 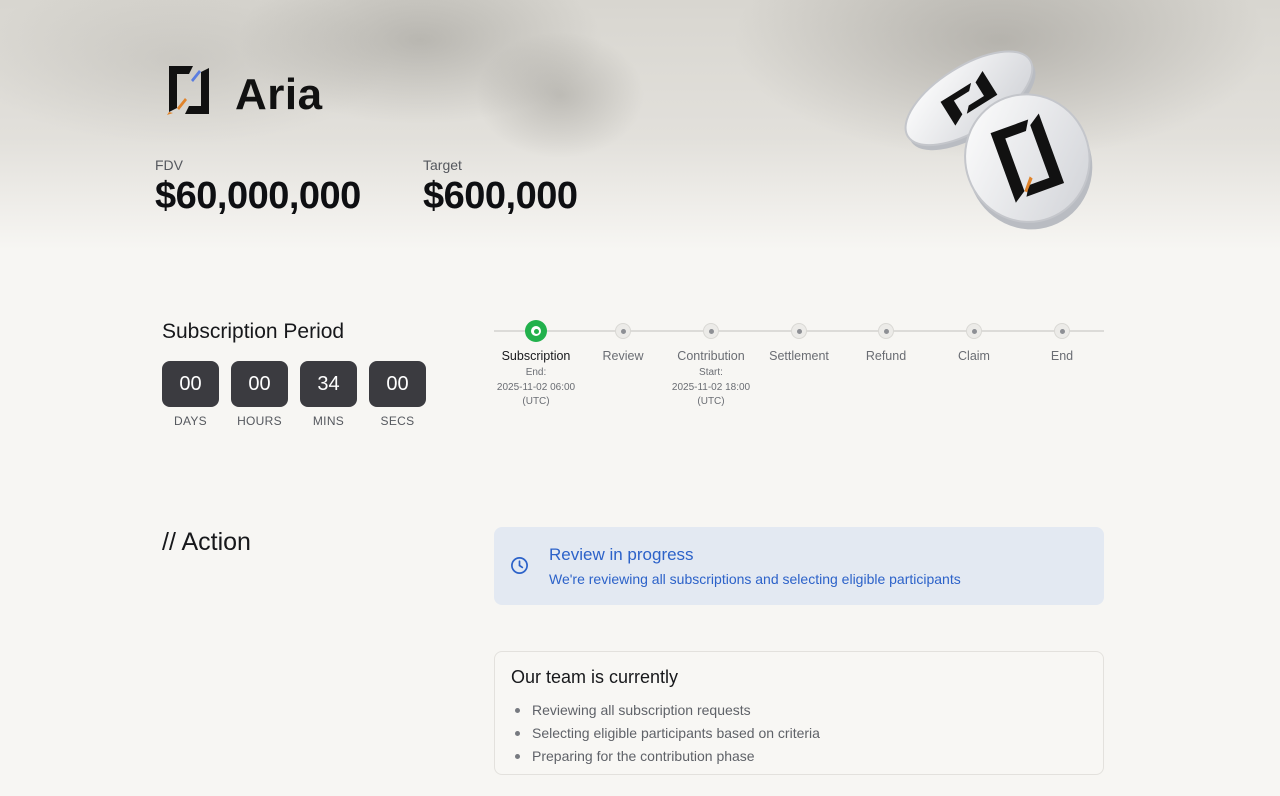 I want to click on target-stat: Target $600,000, so click(x=500, y=187).